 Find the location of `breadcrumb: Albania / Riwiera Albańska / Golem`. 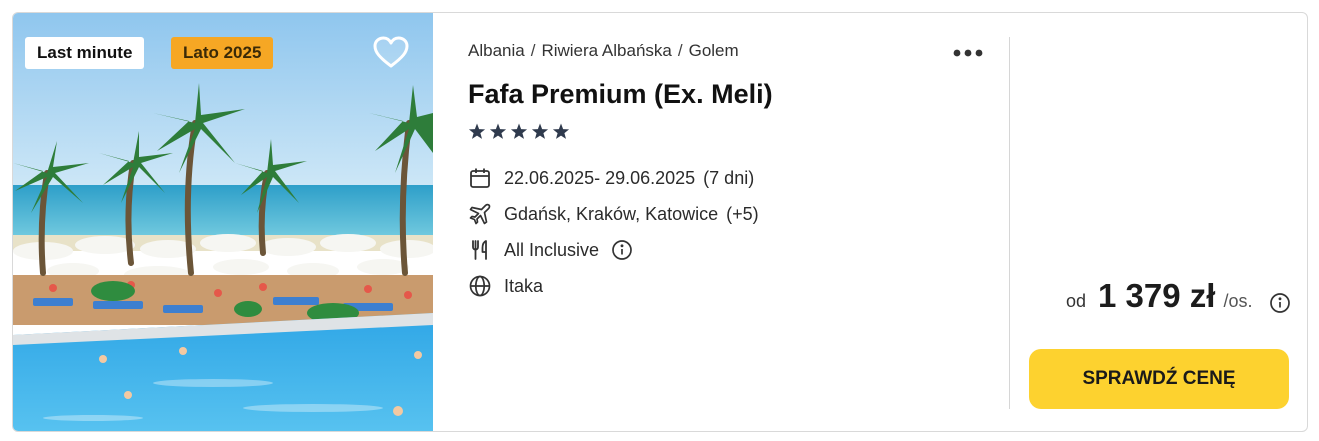

breadcrumb: Albania / Riwiera Albańska / Golem is located at coordinates (603, 51).